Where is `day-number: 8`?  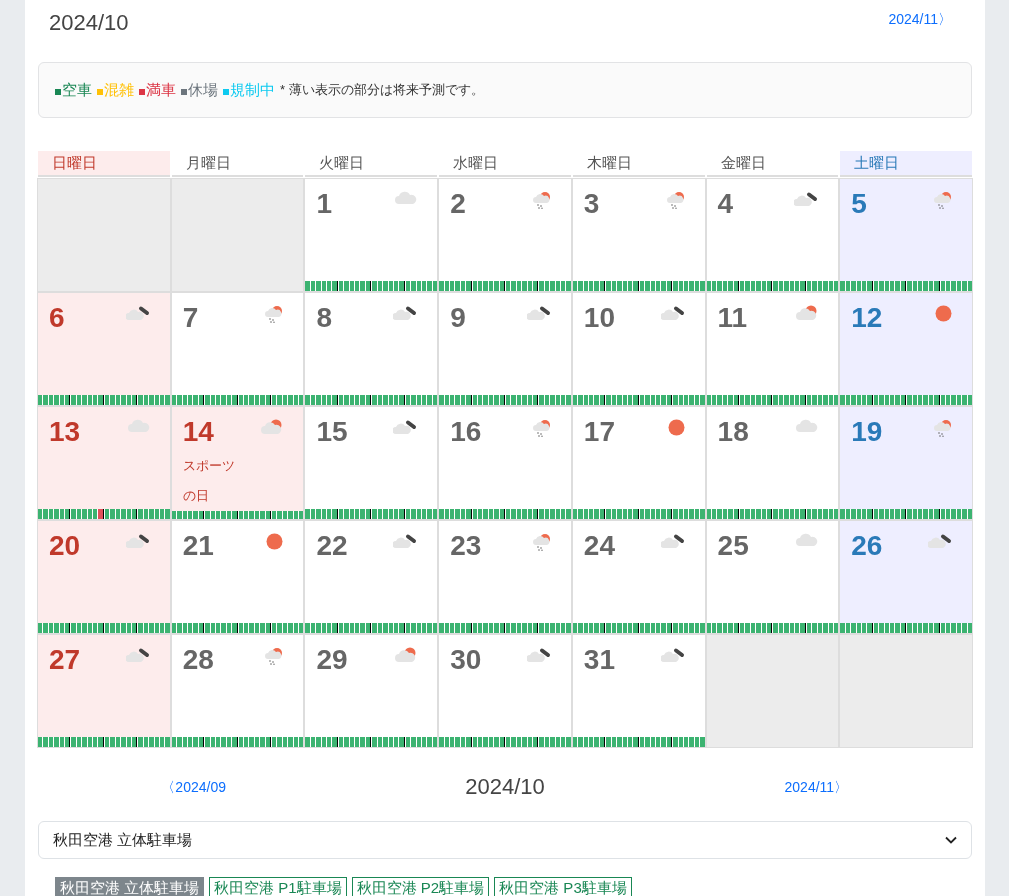 day-number: 8 is located at coordinates (324, 318).